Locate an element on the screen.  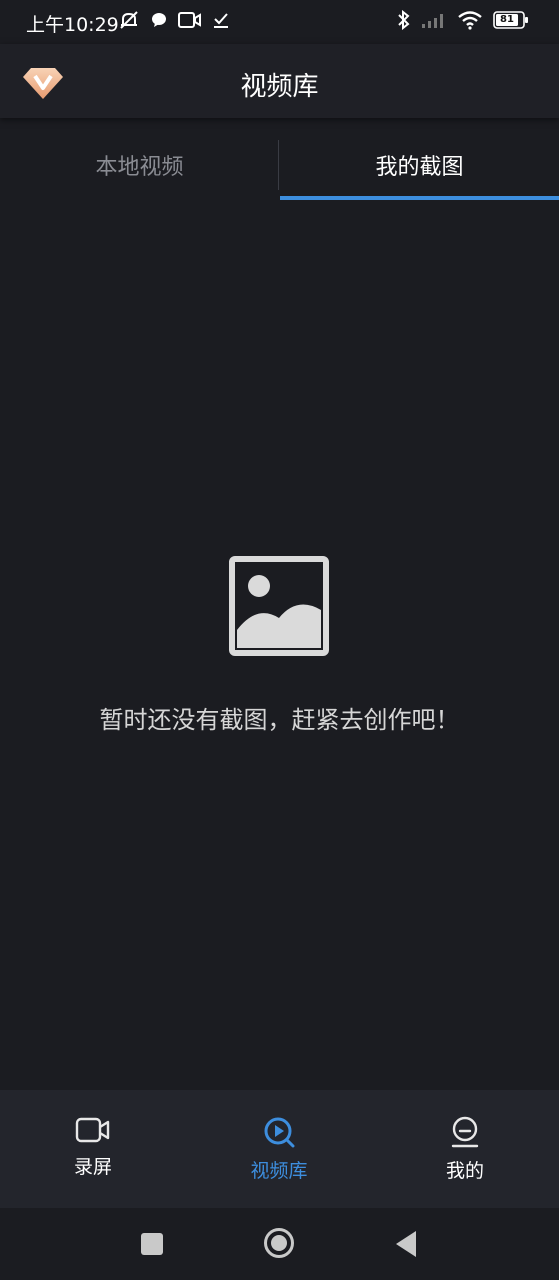
status-time: 上午10:29 is located at coordinates (72, 25).